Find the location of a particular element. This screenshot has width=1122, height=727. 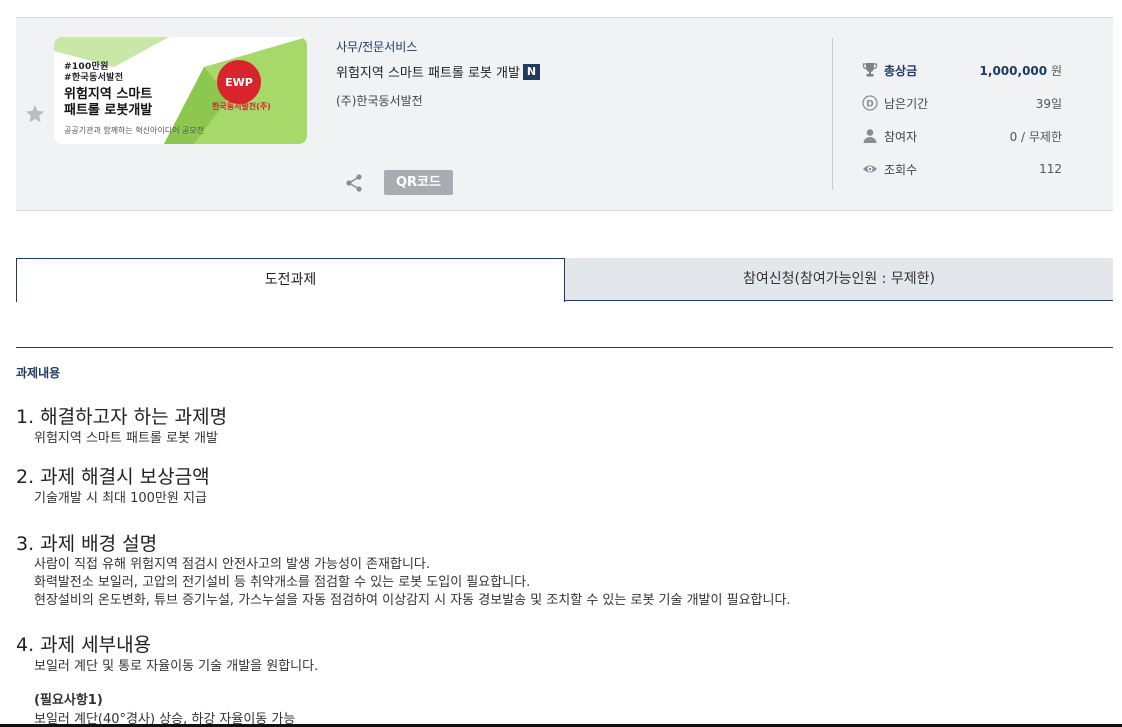

svg-text: D is located at coordinates (869, 105).